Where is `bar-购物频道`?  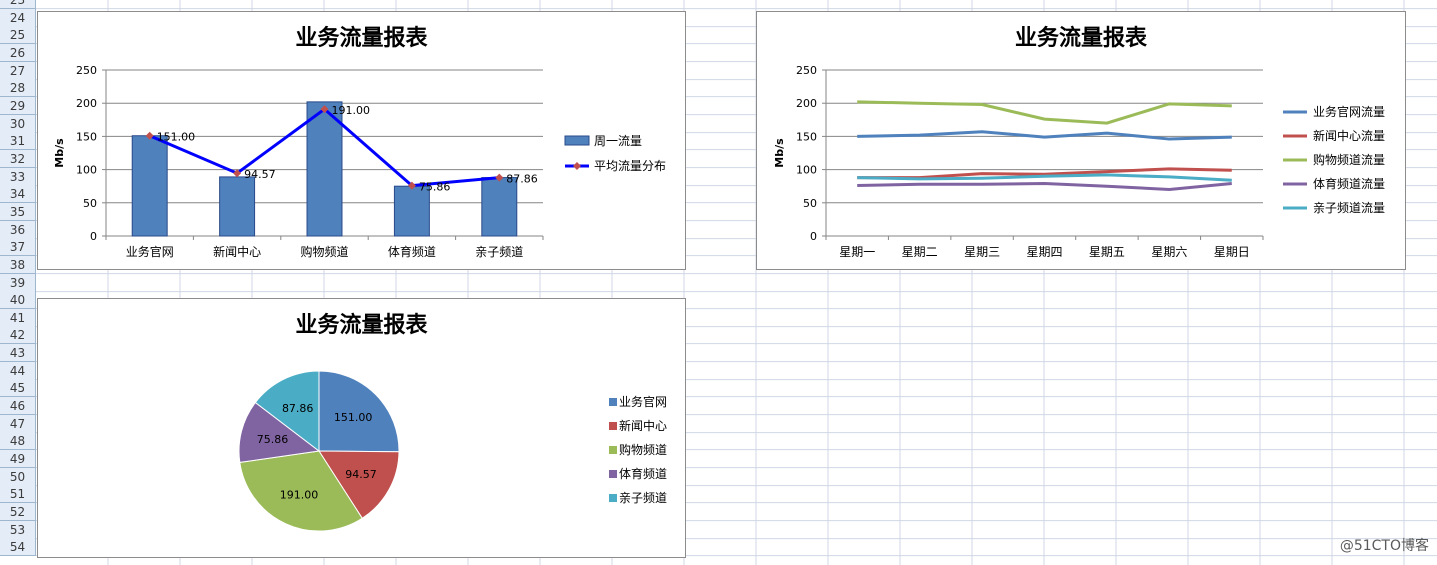
bar-购物频道 is located at coordinates (324, 169).